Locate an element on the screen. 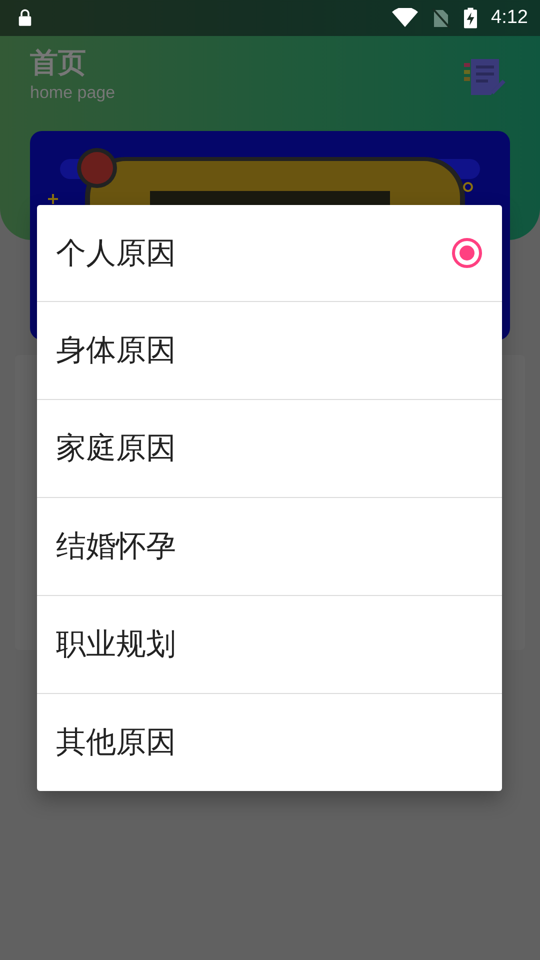 The image size is (540, 960). option-item: 个人原因 is located at coordinates (269, 253).